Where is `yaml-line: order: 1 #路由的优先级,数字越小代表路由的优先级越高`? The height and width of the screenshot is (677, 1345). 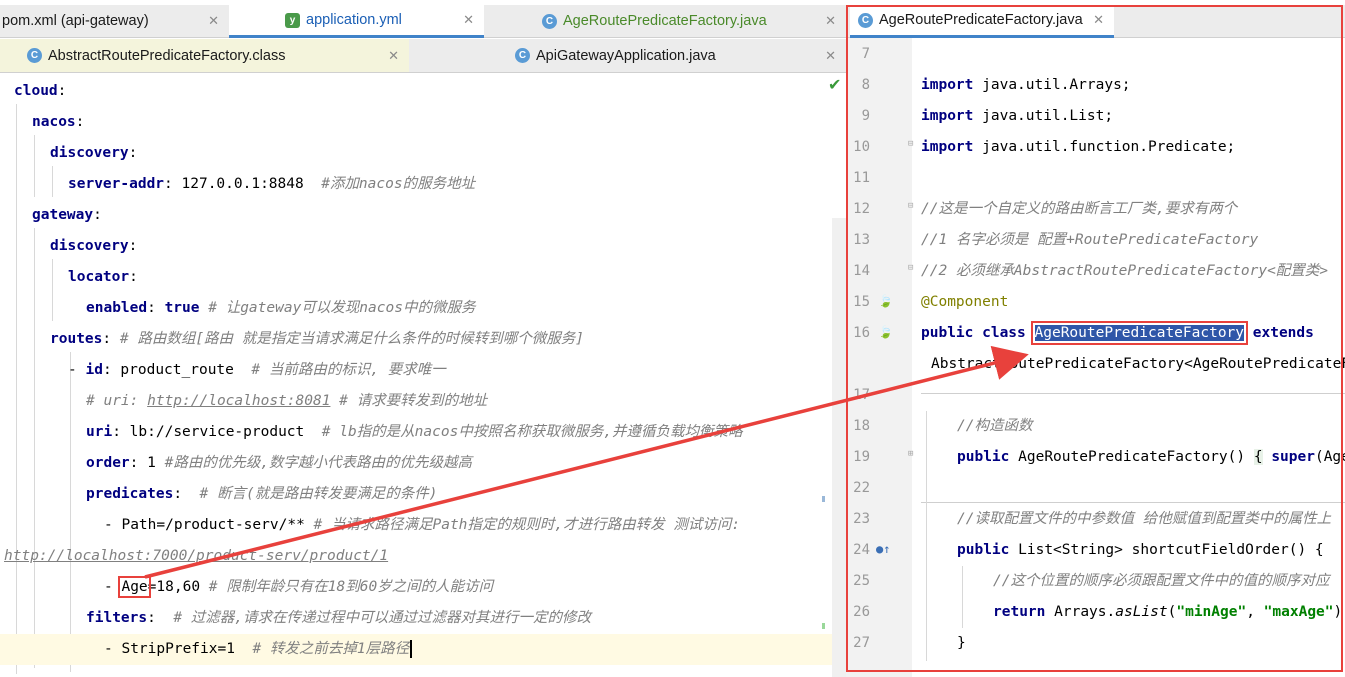
yaml-line: order: 1 #路由的优先级,数字越小代表路由的优先级越高 is located at coordinates (279, 463).